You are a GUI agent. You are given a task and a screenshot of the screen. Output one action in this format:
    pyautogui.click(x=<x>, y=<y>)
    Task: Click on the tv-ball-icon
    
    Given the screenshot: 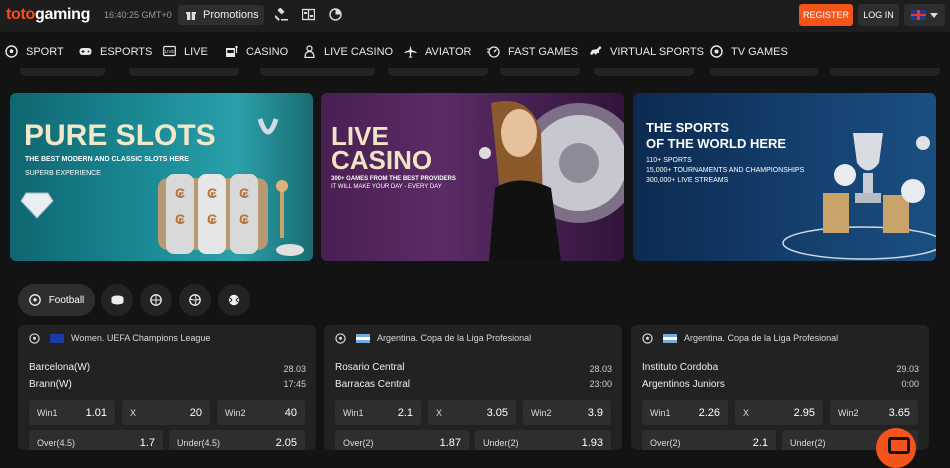 What is the action you would take?
    pyautogui.click(x=716, y=51)
    